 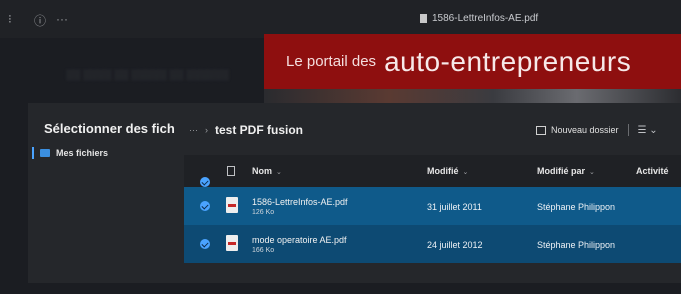 What do you see at coordinates (231, 171) in the screenshot?
I see `file-type-icon` at bounding box center [231, 171].